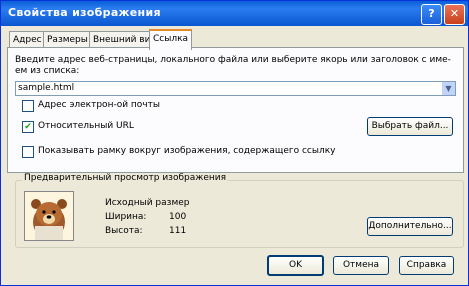  I want to click on tab-address: Адрес, so click(27, 39).